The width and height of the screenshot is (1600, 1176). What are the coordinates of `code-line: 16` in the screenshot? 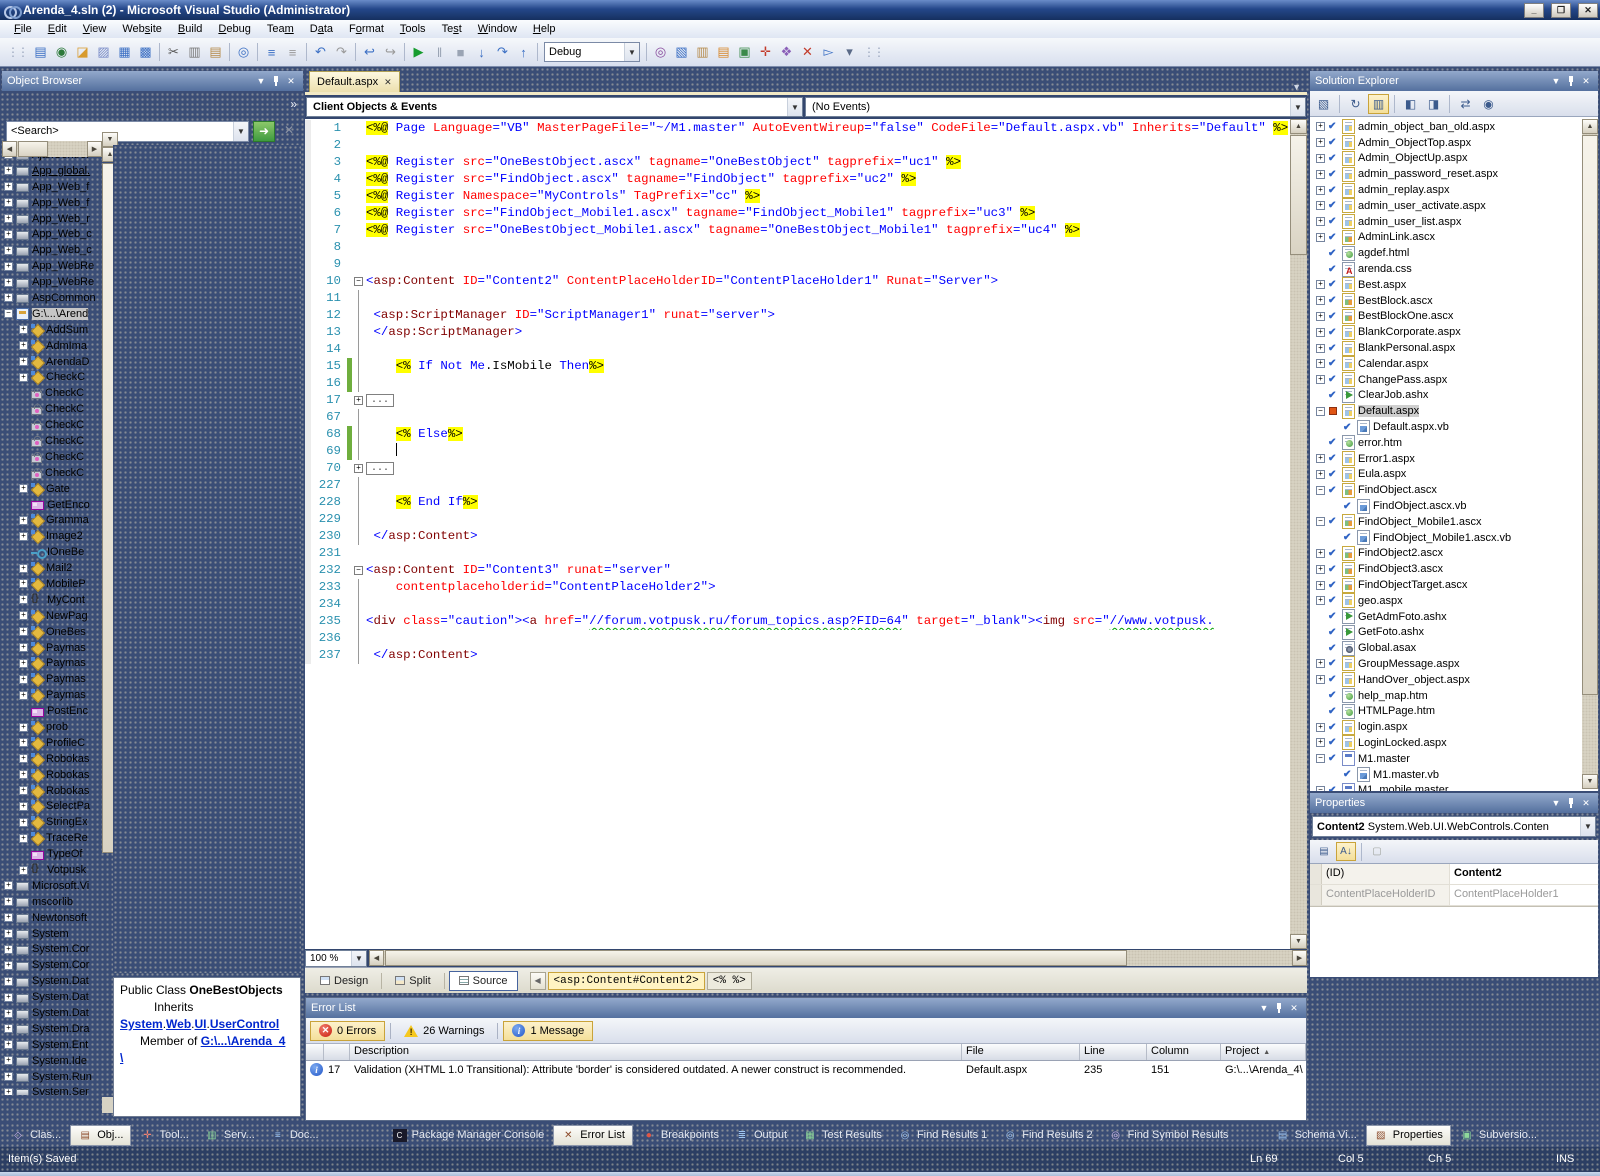 It's located at (797, 383).